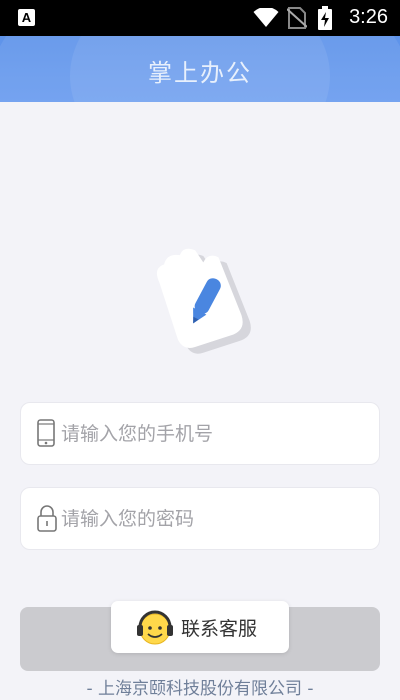 The height and width of the screenshot is (700, 400). I want to click on app-logo, so click(203, 301).